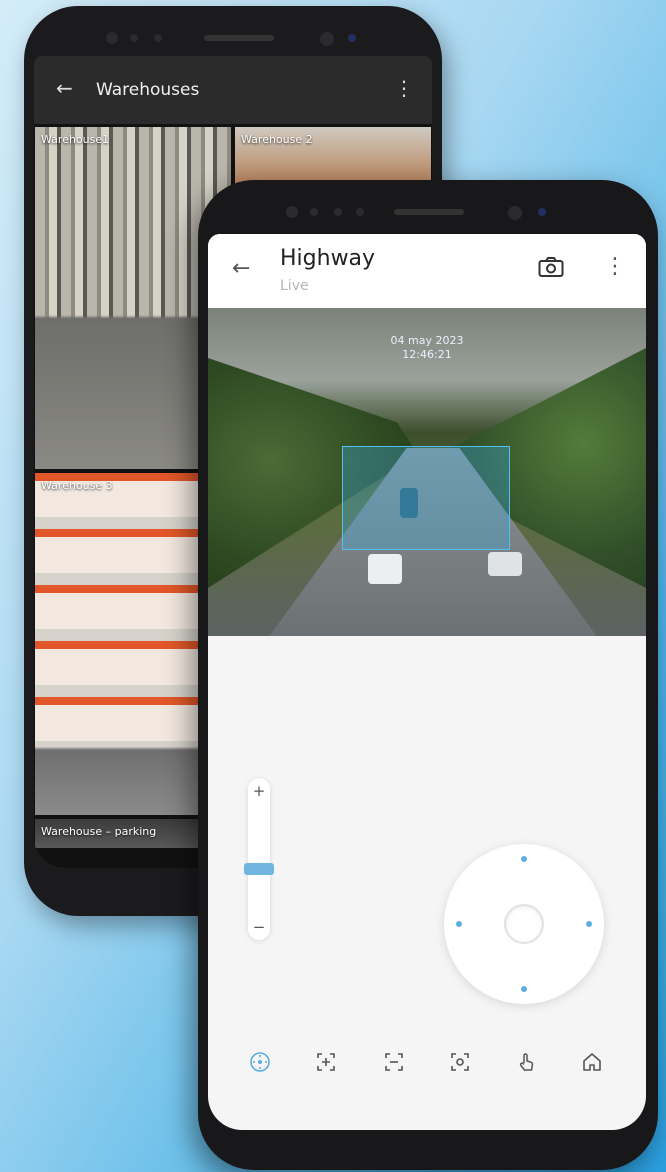  Describe the element at coordinates (233, 90) in the screenshot. I see `warehouses-app-bar: ← Warehouses ⋮` at that location.